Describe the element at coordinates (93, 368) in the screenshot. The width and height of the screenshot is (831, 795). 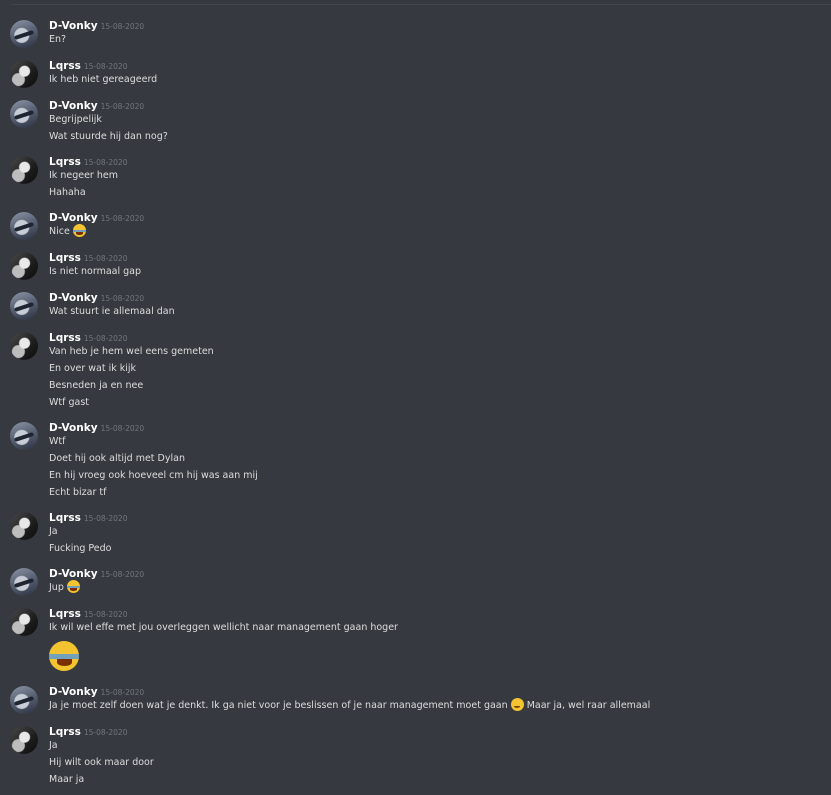
I see `message-text: En over wat ik kijk` at that location.